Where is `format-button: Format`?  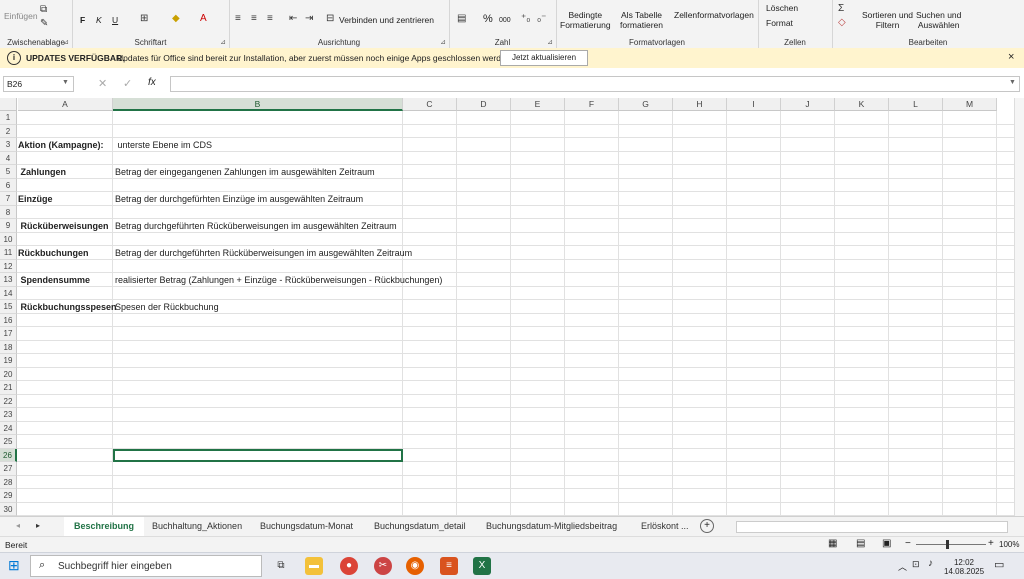 format-button: Format is located at coordinates (779, 23).